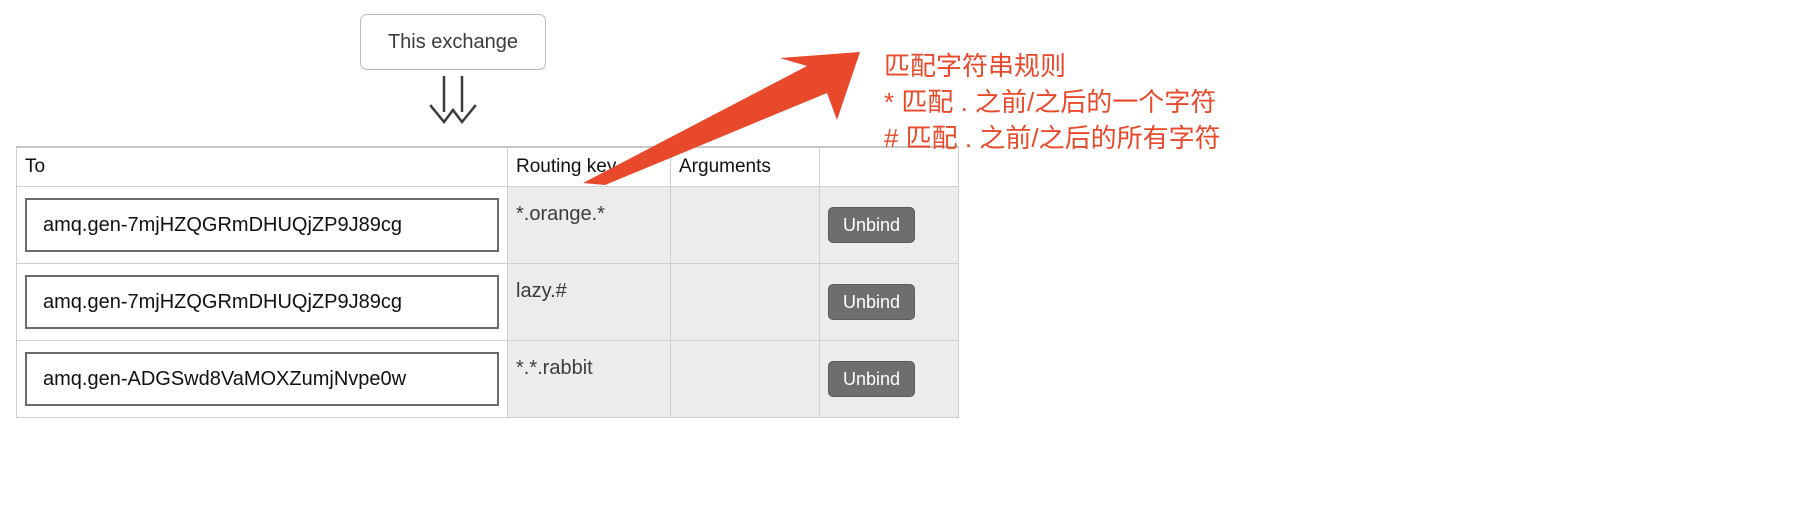 Image resolution: width=1808 pixels, height=510 pixels. What do you see at coordinates (745, 166) in the screenshot?
I see `column-header-arguments: Arguments` at bounding box center [745, 166].